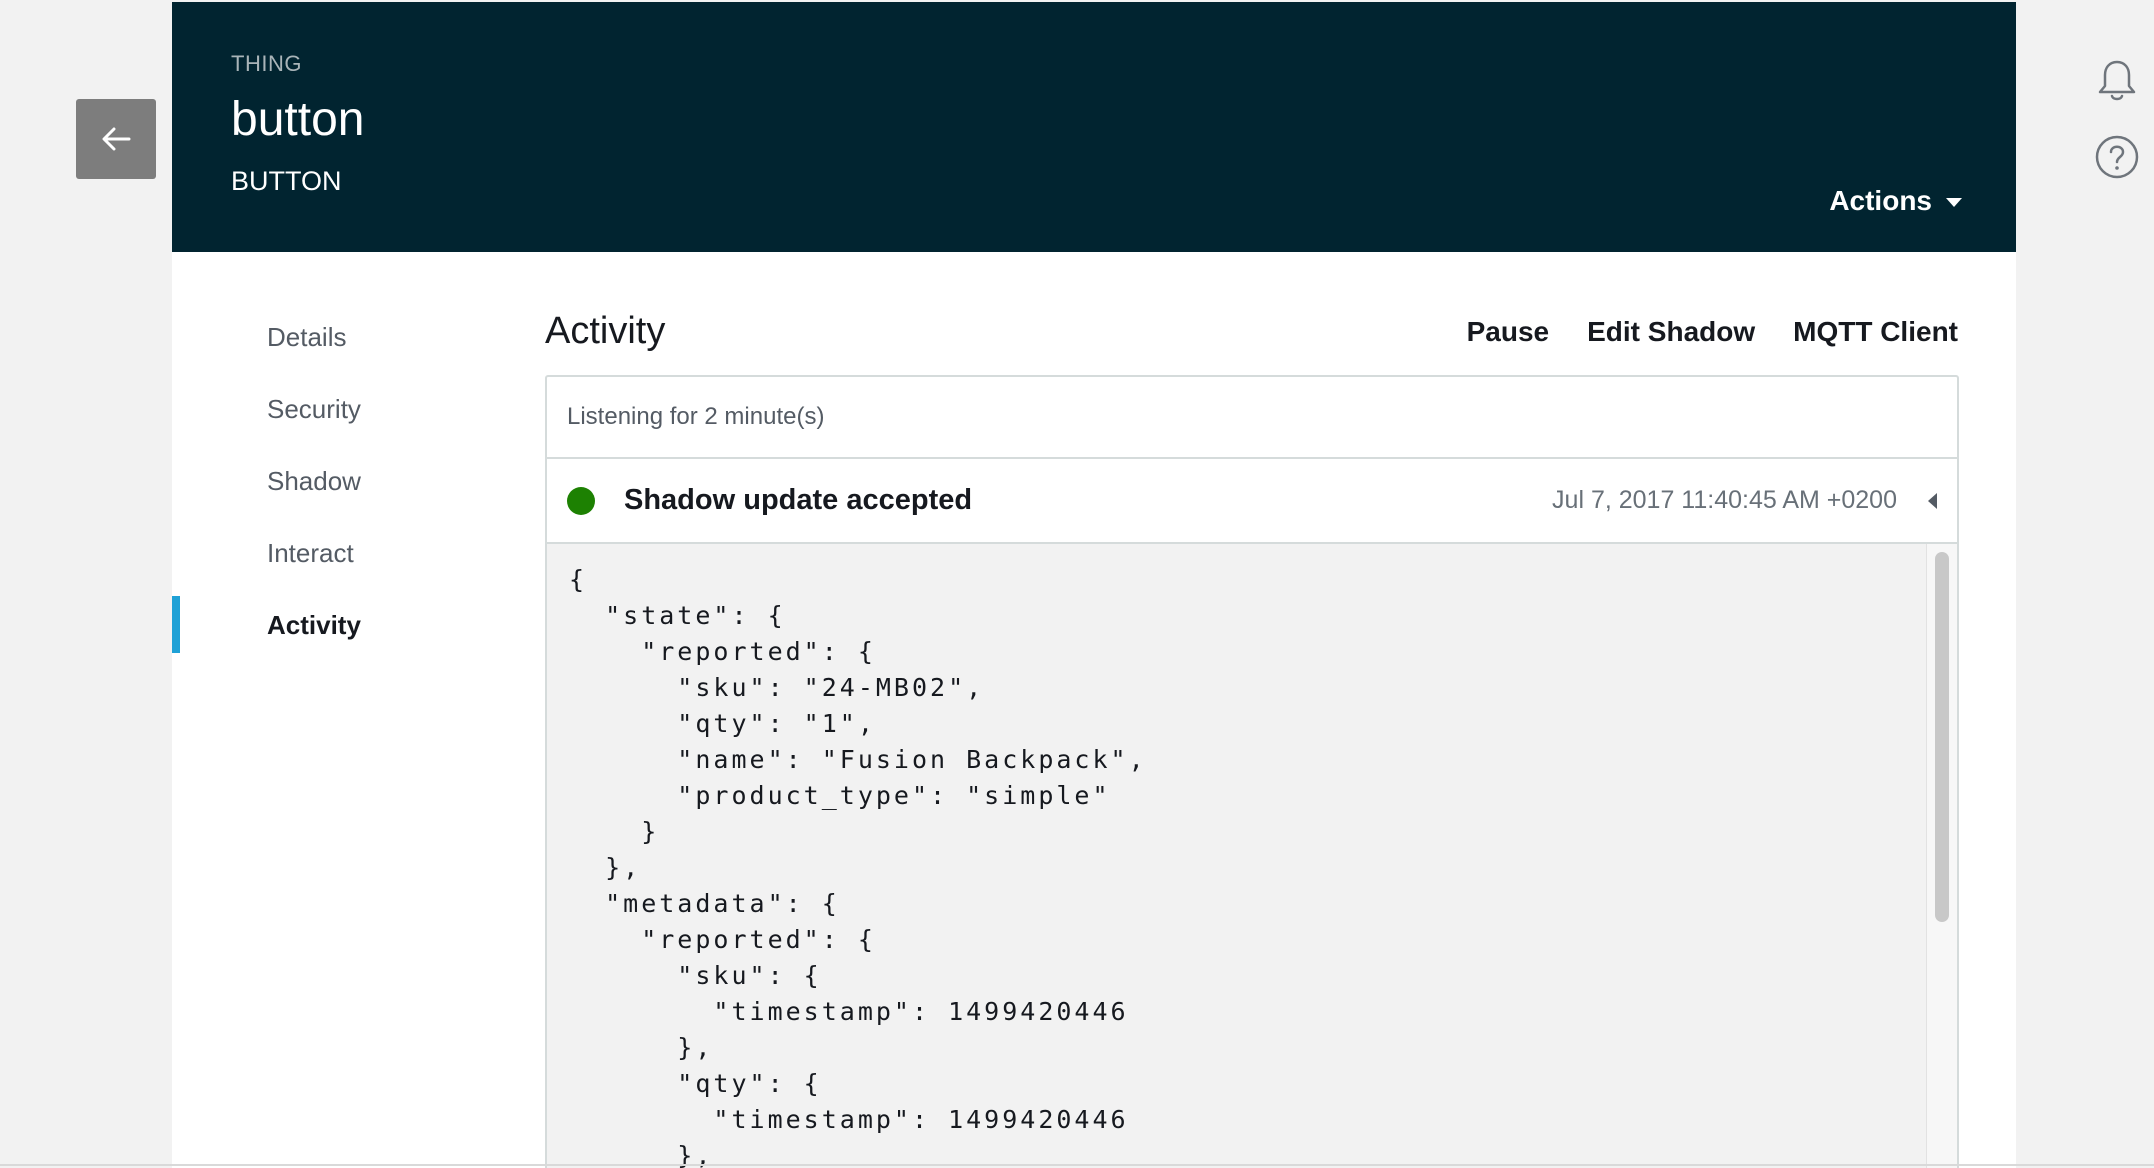 Image resolution: width=2154 pixels, height=1168 pixels. Describe the element at coordinates (1671, 332) in the screenshot. I see `edit-shadow-button: Edit Shadow` at that location.